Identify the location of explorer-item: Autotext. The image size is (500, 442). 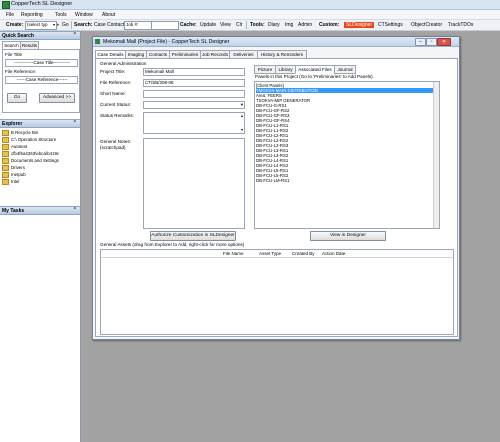
(14, 147).